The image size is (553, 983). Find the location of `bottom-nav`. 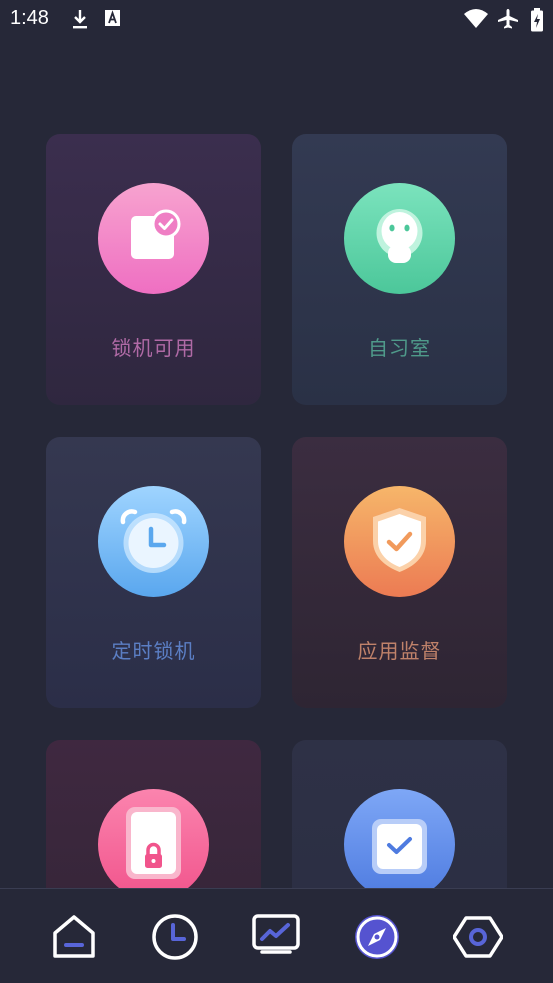

bottom-nav is located at coordinates (276, 935).